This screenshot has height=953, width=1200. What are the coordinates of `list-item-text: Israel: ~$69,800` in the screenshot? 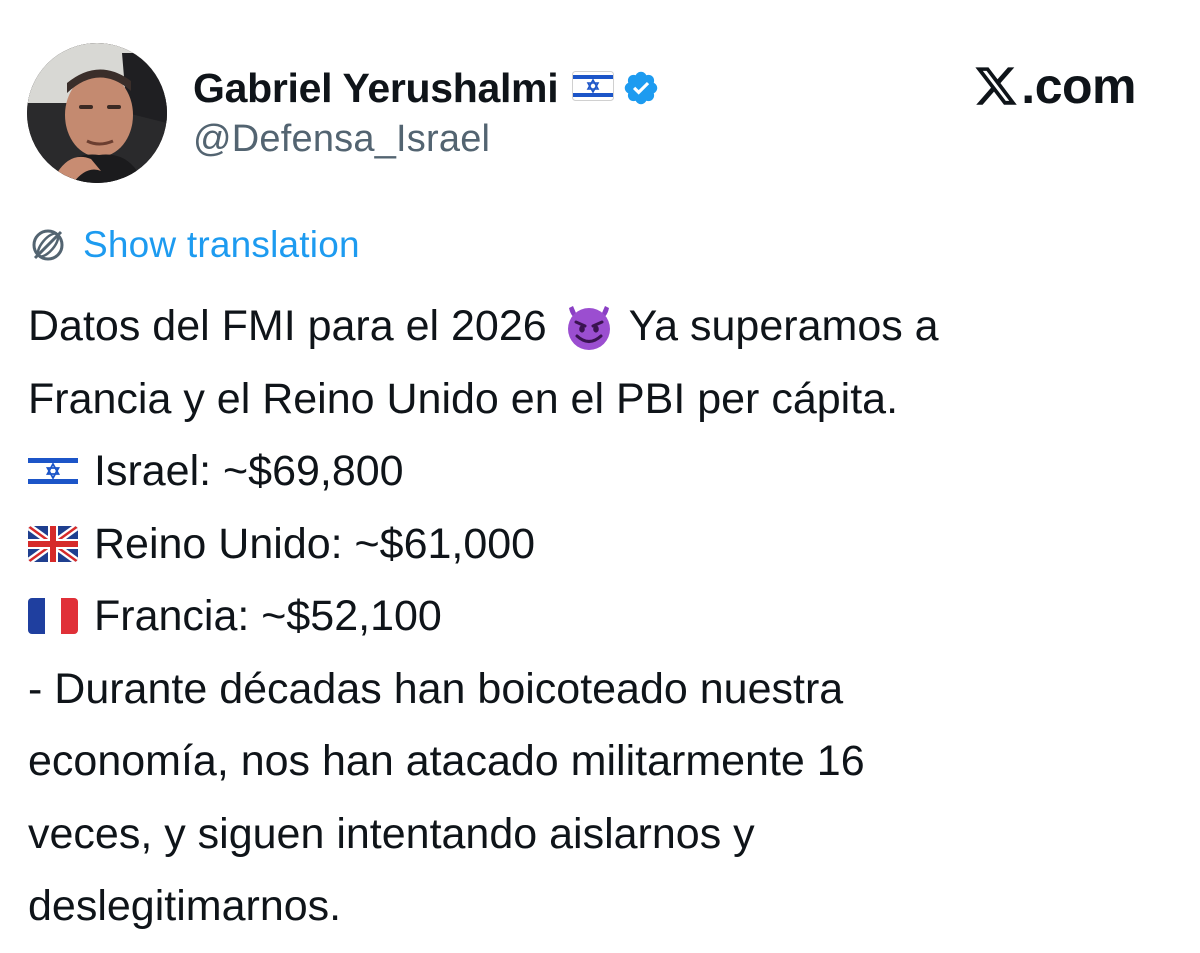 It's located at (249, 471).